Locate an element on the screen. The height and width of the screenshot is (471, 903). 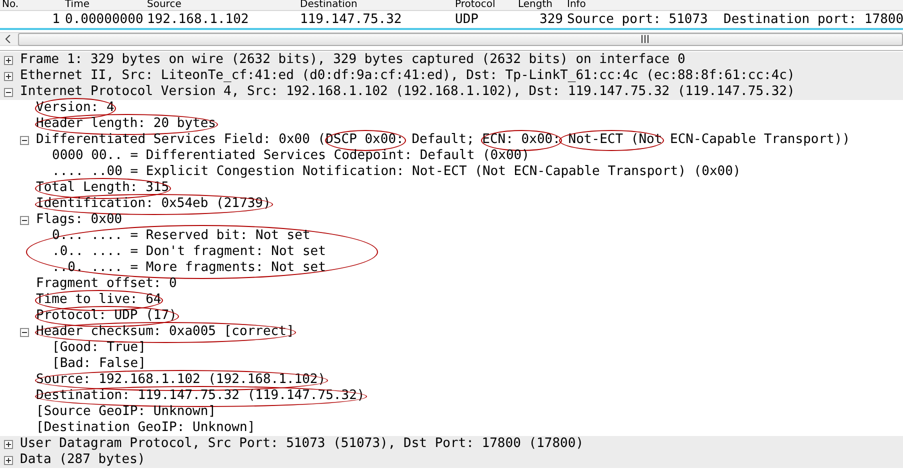
tree-item-text: Version: 4 is located at coordinates (75, 107).